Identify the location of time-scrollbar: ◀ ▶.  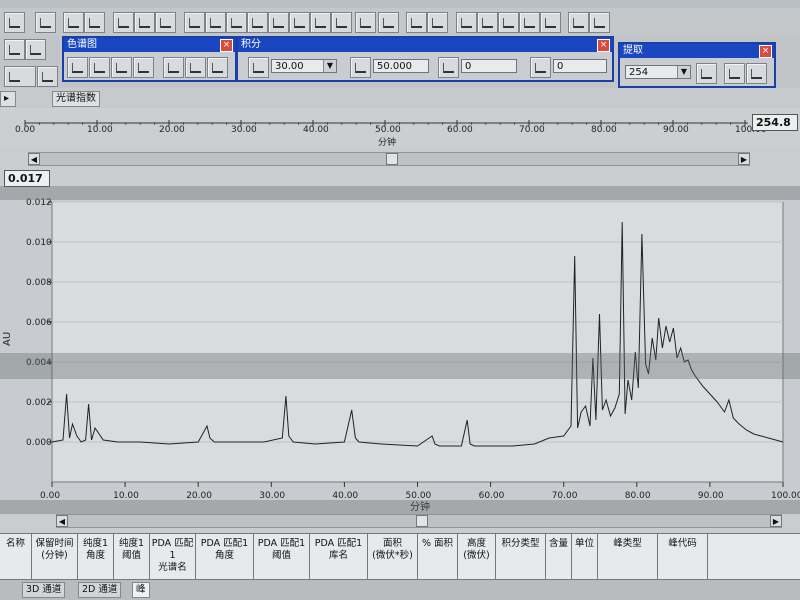
(389, 159).